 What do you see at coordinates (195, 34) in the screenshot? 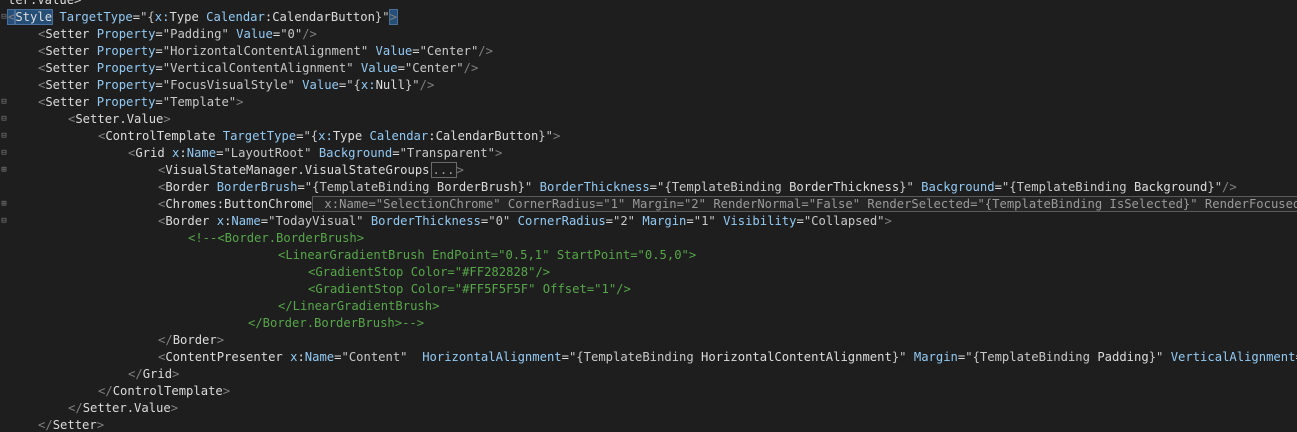
I see `code-token: "Padding"` at bounding box center [195, 34].